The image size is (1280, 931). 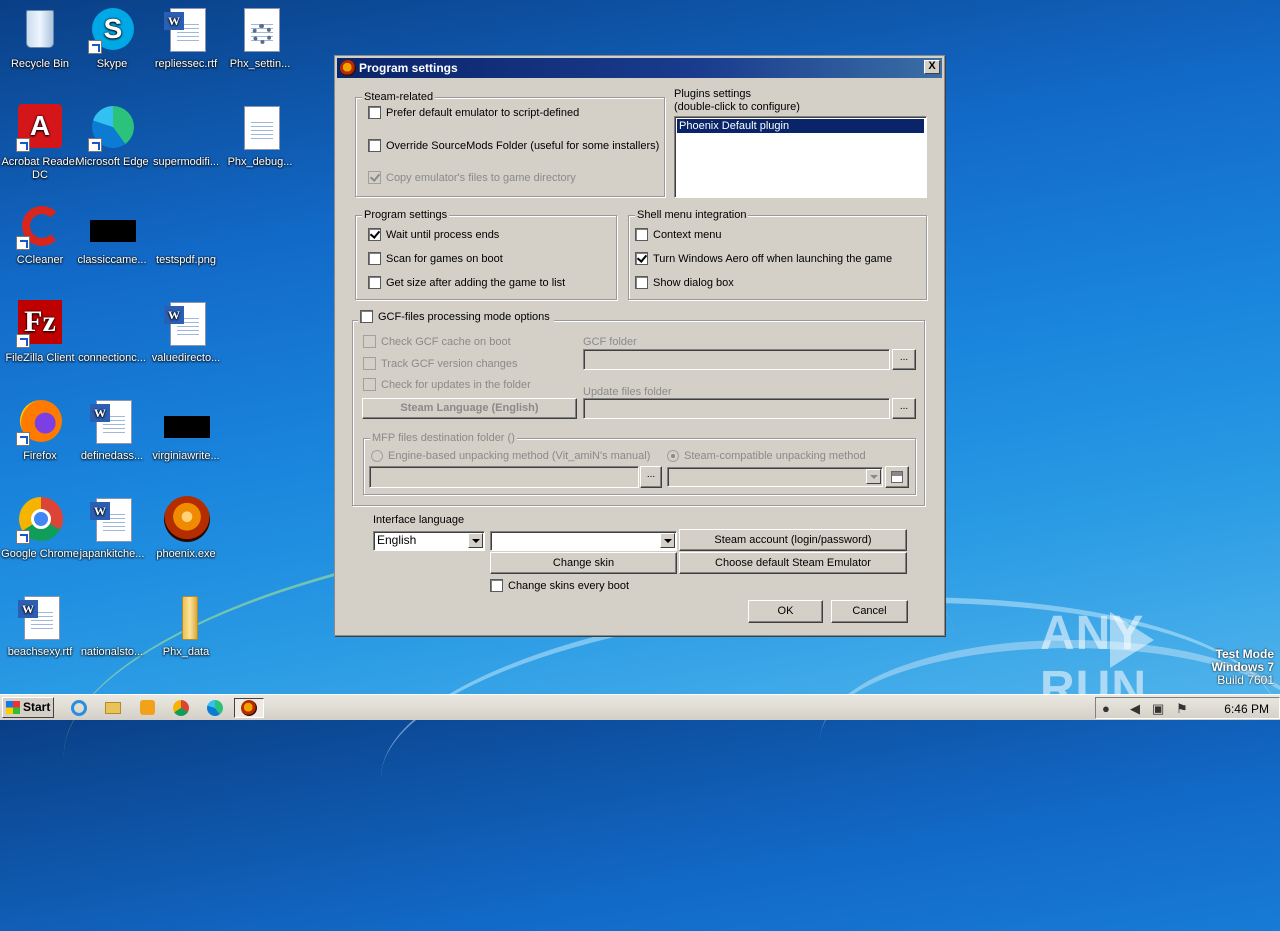 I want to click on steam-account-button: Steam account (login/password), so click(x=793, y=540).